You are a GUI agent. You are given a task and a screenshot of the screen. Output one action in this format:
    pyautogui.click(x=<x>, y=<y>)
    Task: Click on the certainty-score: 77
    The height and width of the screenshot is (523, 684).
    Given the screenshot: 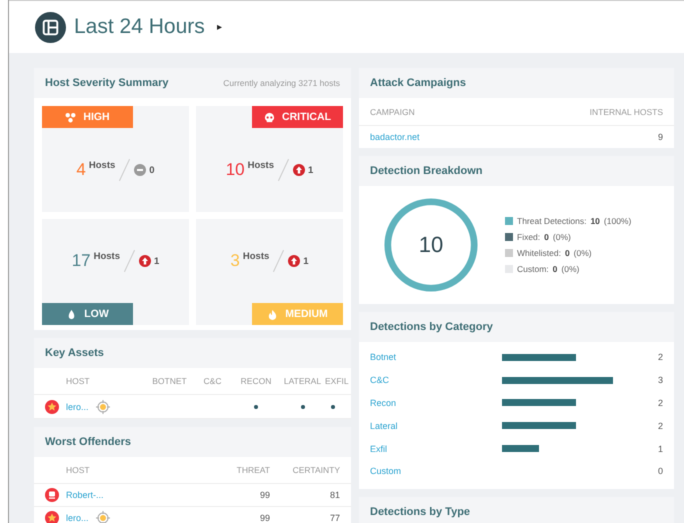 What is the action you would take?
    pyautogui.click(x=334, y=518)
    